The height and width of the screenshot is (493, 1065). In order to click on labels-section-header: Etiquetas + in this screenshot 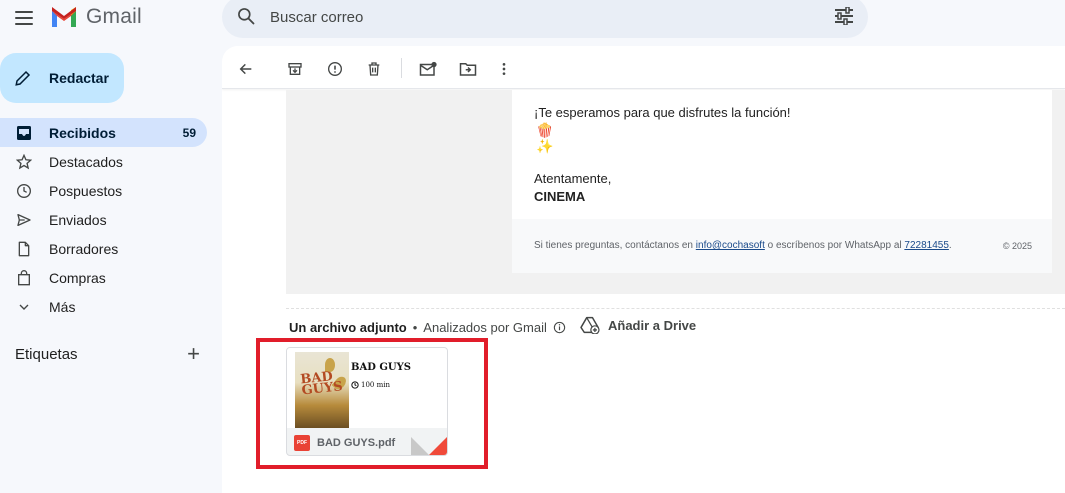, I will do `click(107, 354)`.